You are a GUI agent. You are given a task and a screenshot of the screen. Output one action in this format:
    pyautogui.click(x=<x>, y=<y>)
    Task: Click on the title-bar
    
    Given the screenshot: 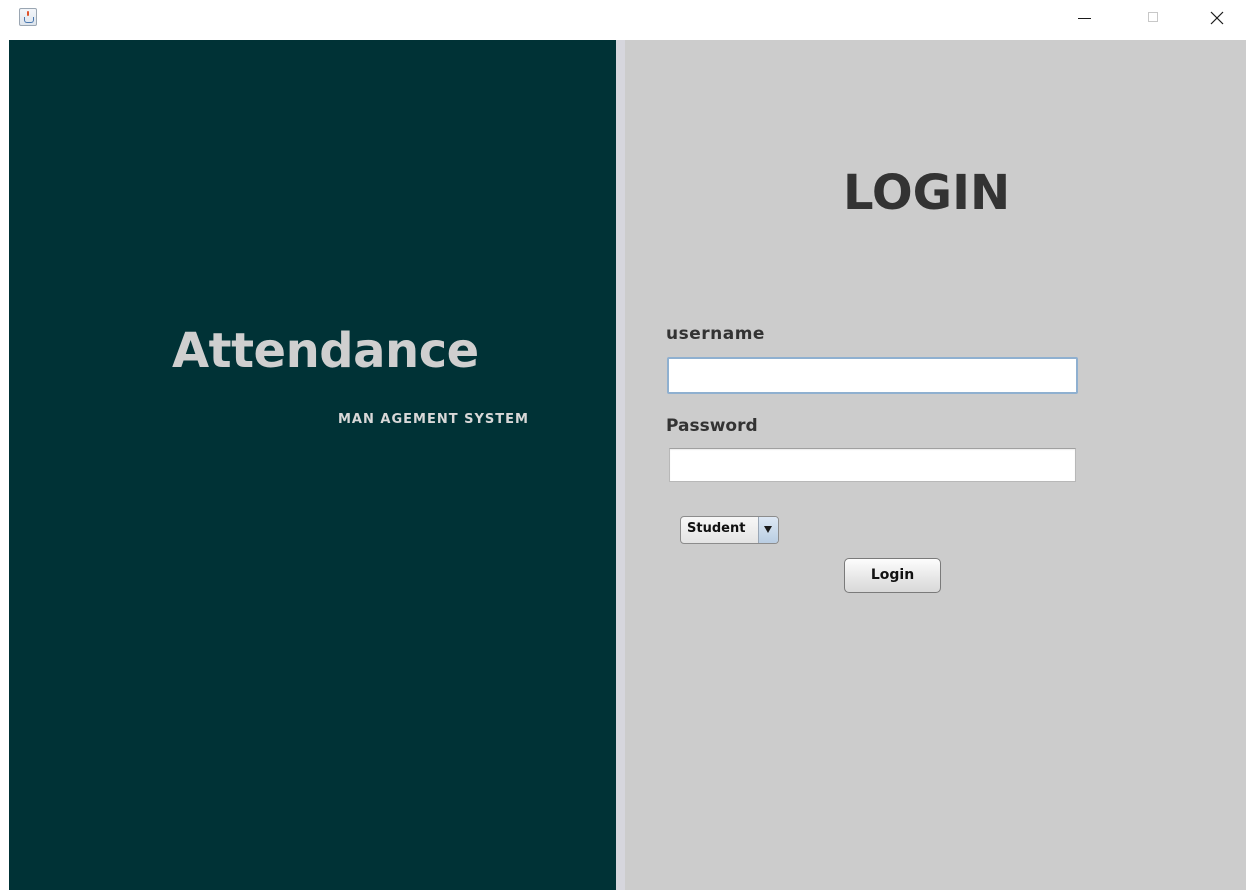 What is the action you would take?
    pyautogui.click(x=623, y=20)
    